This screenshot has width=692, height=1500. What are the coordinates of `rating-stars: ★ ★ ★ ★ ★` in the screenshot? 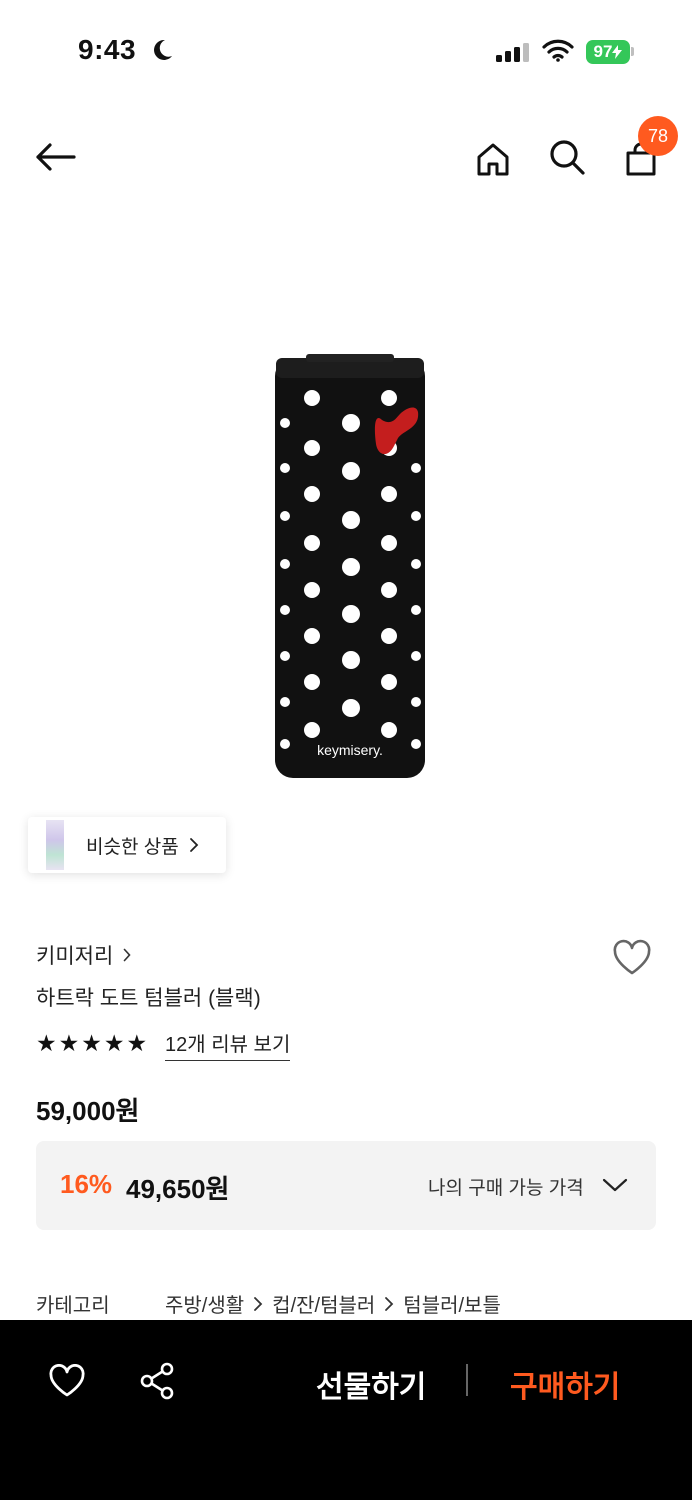 It's located at (91, 1043).